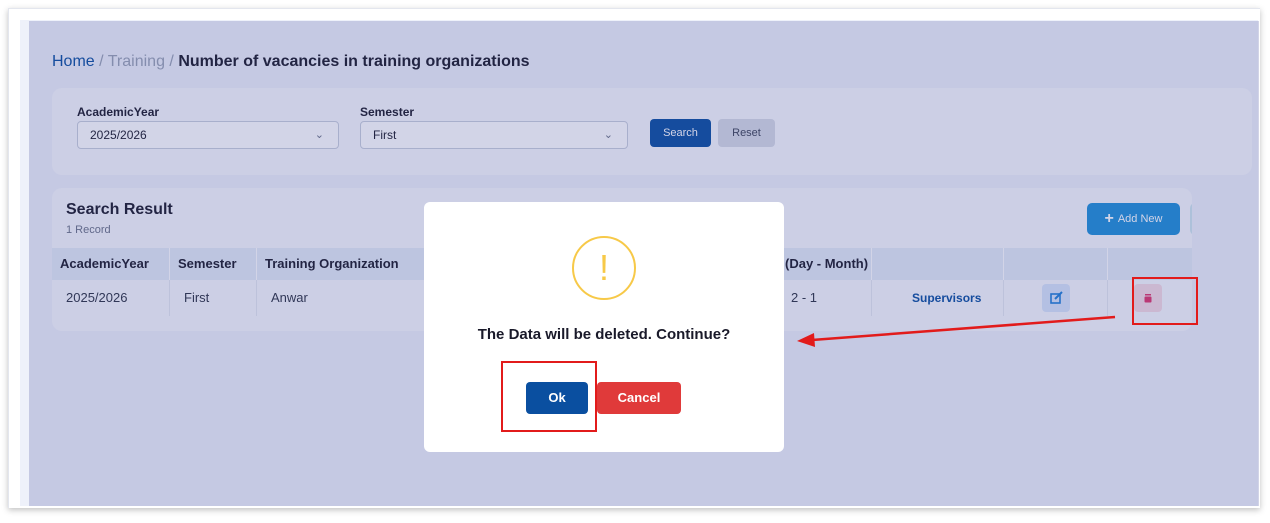  Describe the element at coordinates (1165, 301) in the screenshot. I see `delete-highlight-box` at that location.